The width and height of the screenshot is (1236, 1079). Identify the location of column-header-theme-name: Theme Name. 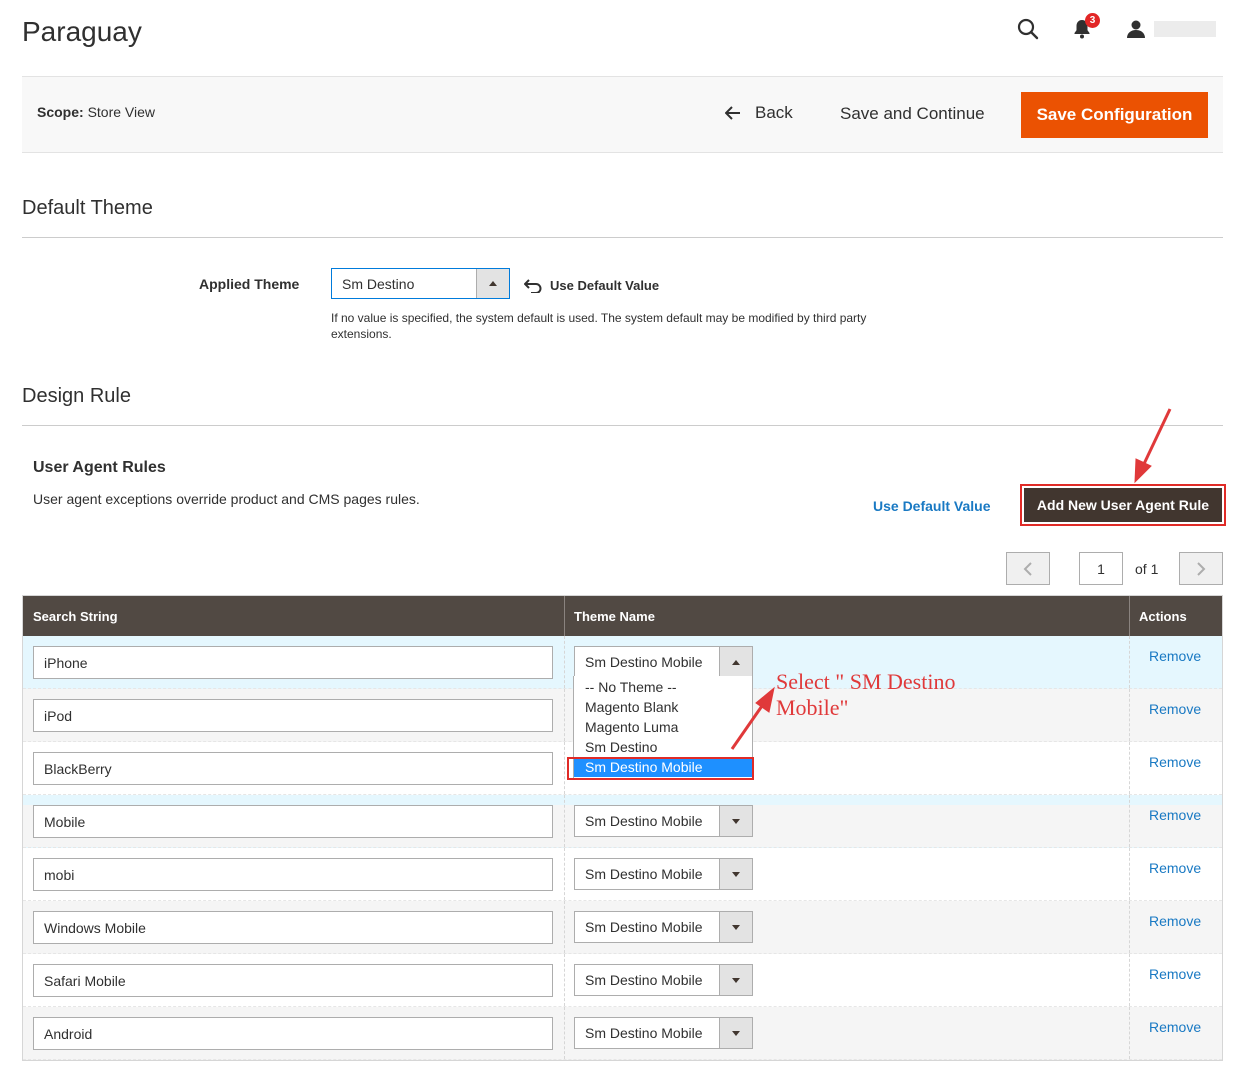
(614, 616).